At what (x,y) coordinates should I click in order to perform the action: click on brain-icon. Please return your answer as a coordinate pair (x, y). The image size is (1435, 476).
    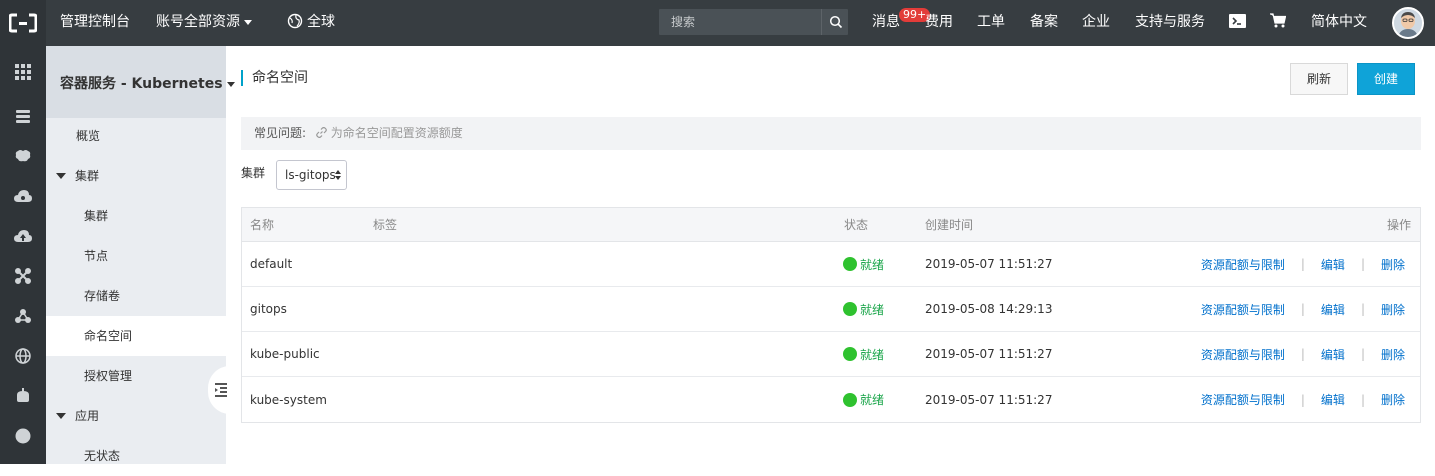
    Looking at the image, I should click on (23, 156).